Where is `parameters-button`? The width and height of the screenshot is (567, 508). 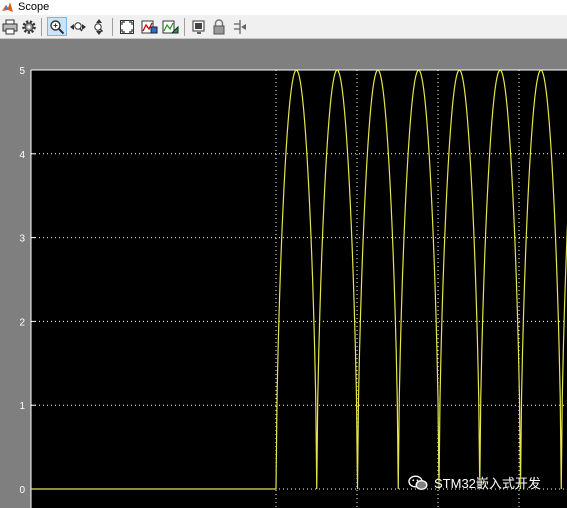
parameters-button is located at coordinates (29, 26).